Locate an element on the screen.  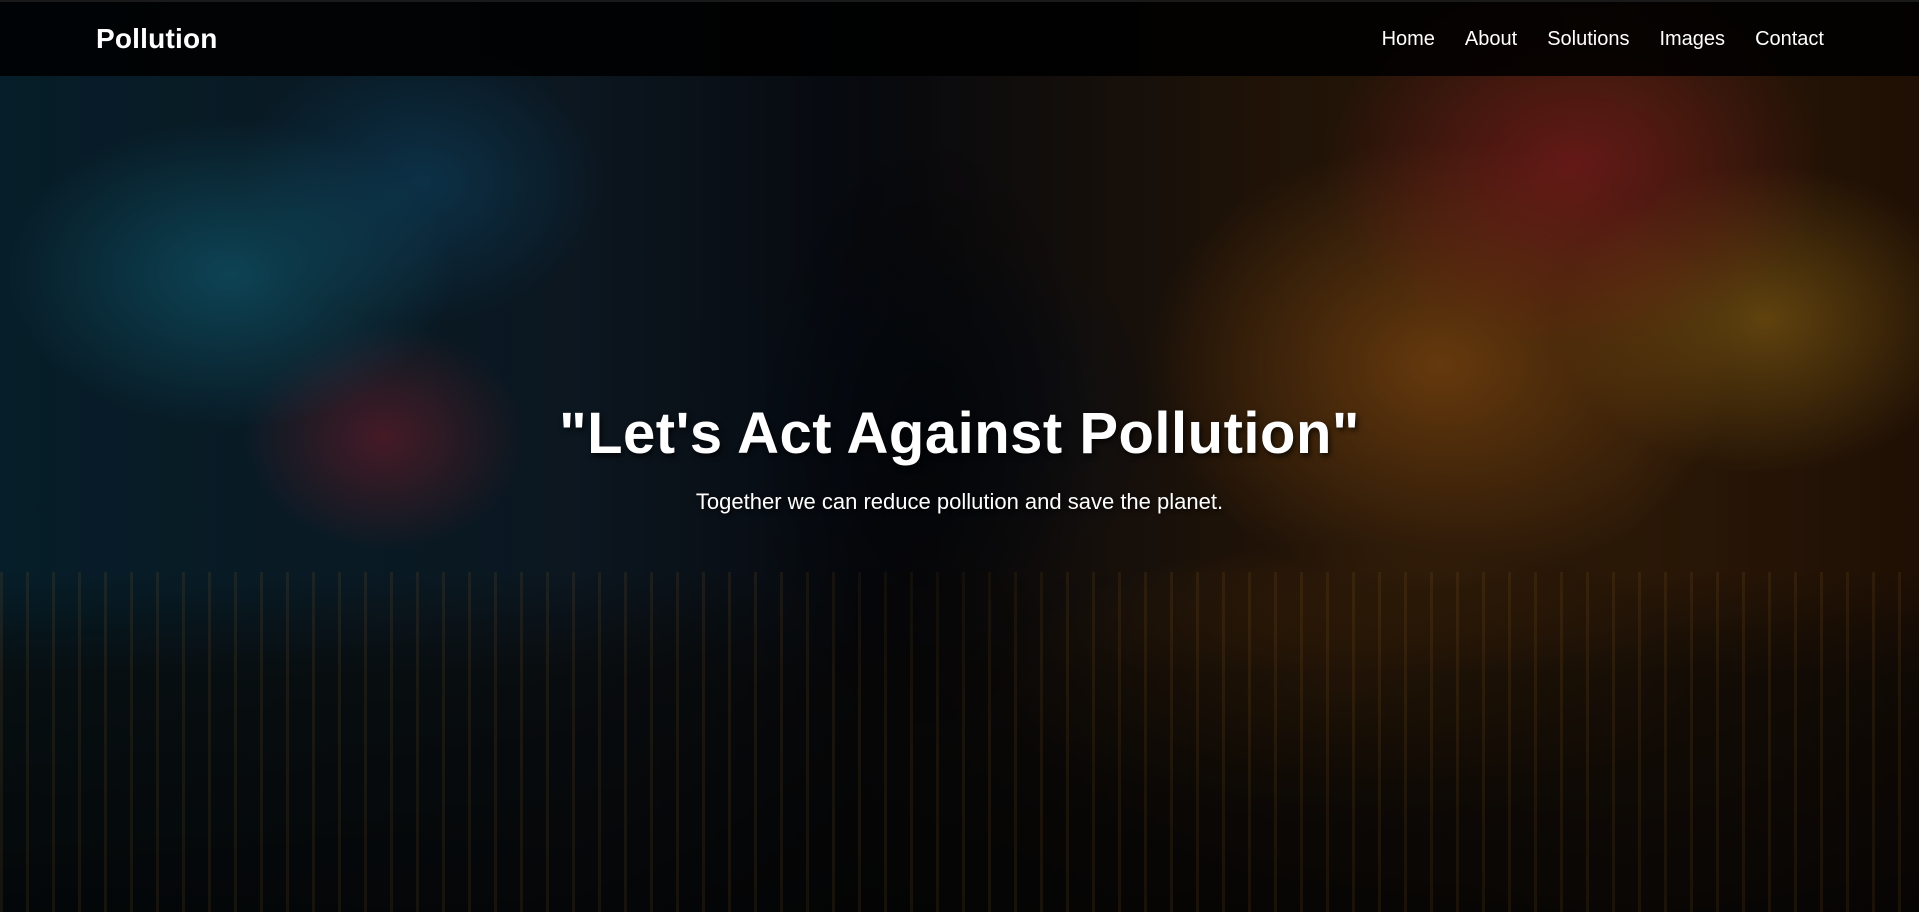
nav-links: Home About Solutions Images Contact is located at coordinates (1603, 39).